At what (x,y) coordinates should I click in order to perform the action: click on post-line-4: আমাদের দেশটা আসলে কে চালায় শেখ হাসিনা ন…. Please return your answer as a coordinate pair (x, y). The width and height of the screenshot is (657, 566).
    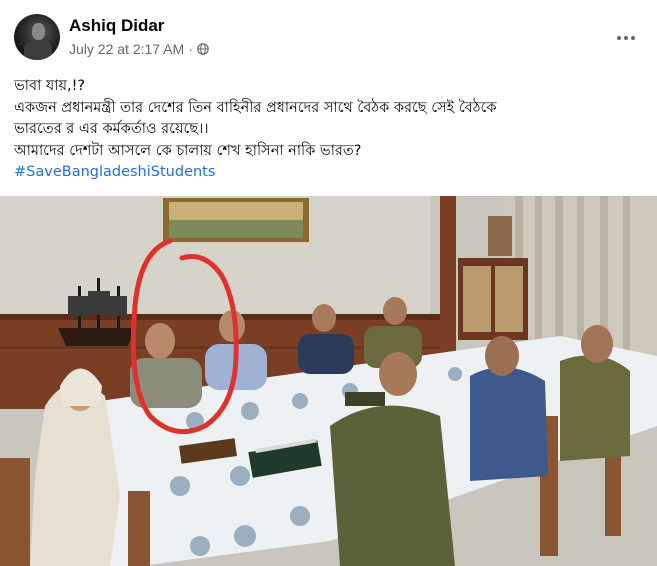
    Looking at the image, I should click on (188, 150).